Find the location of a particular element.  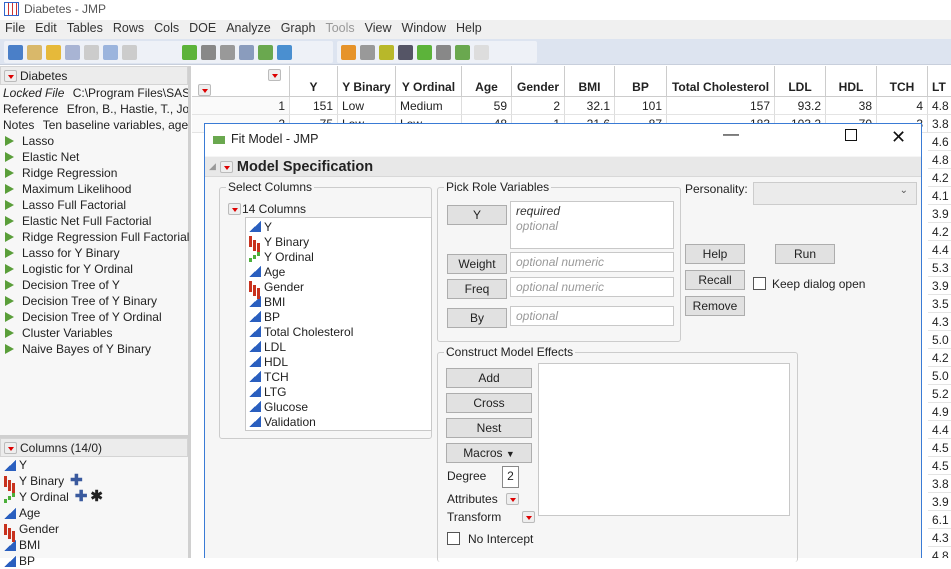

table-script: Ridge Regression is located at coordinates (94, 173).